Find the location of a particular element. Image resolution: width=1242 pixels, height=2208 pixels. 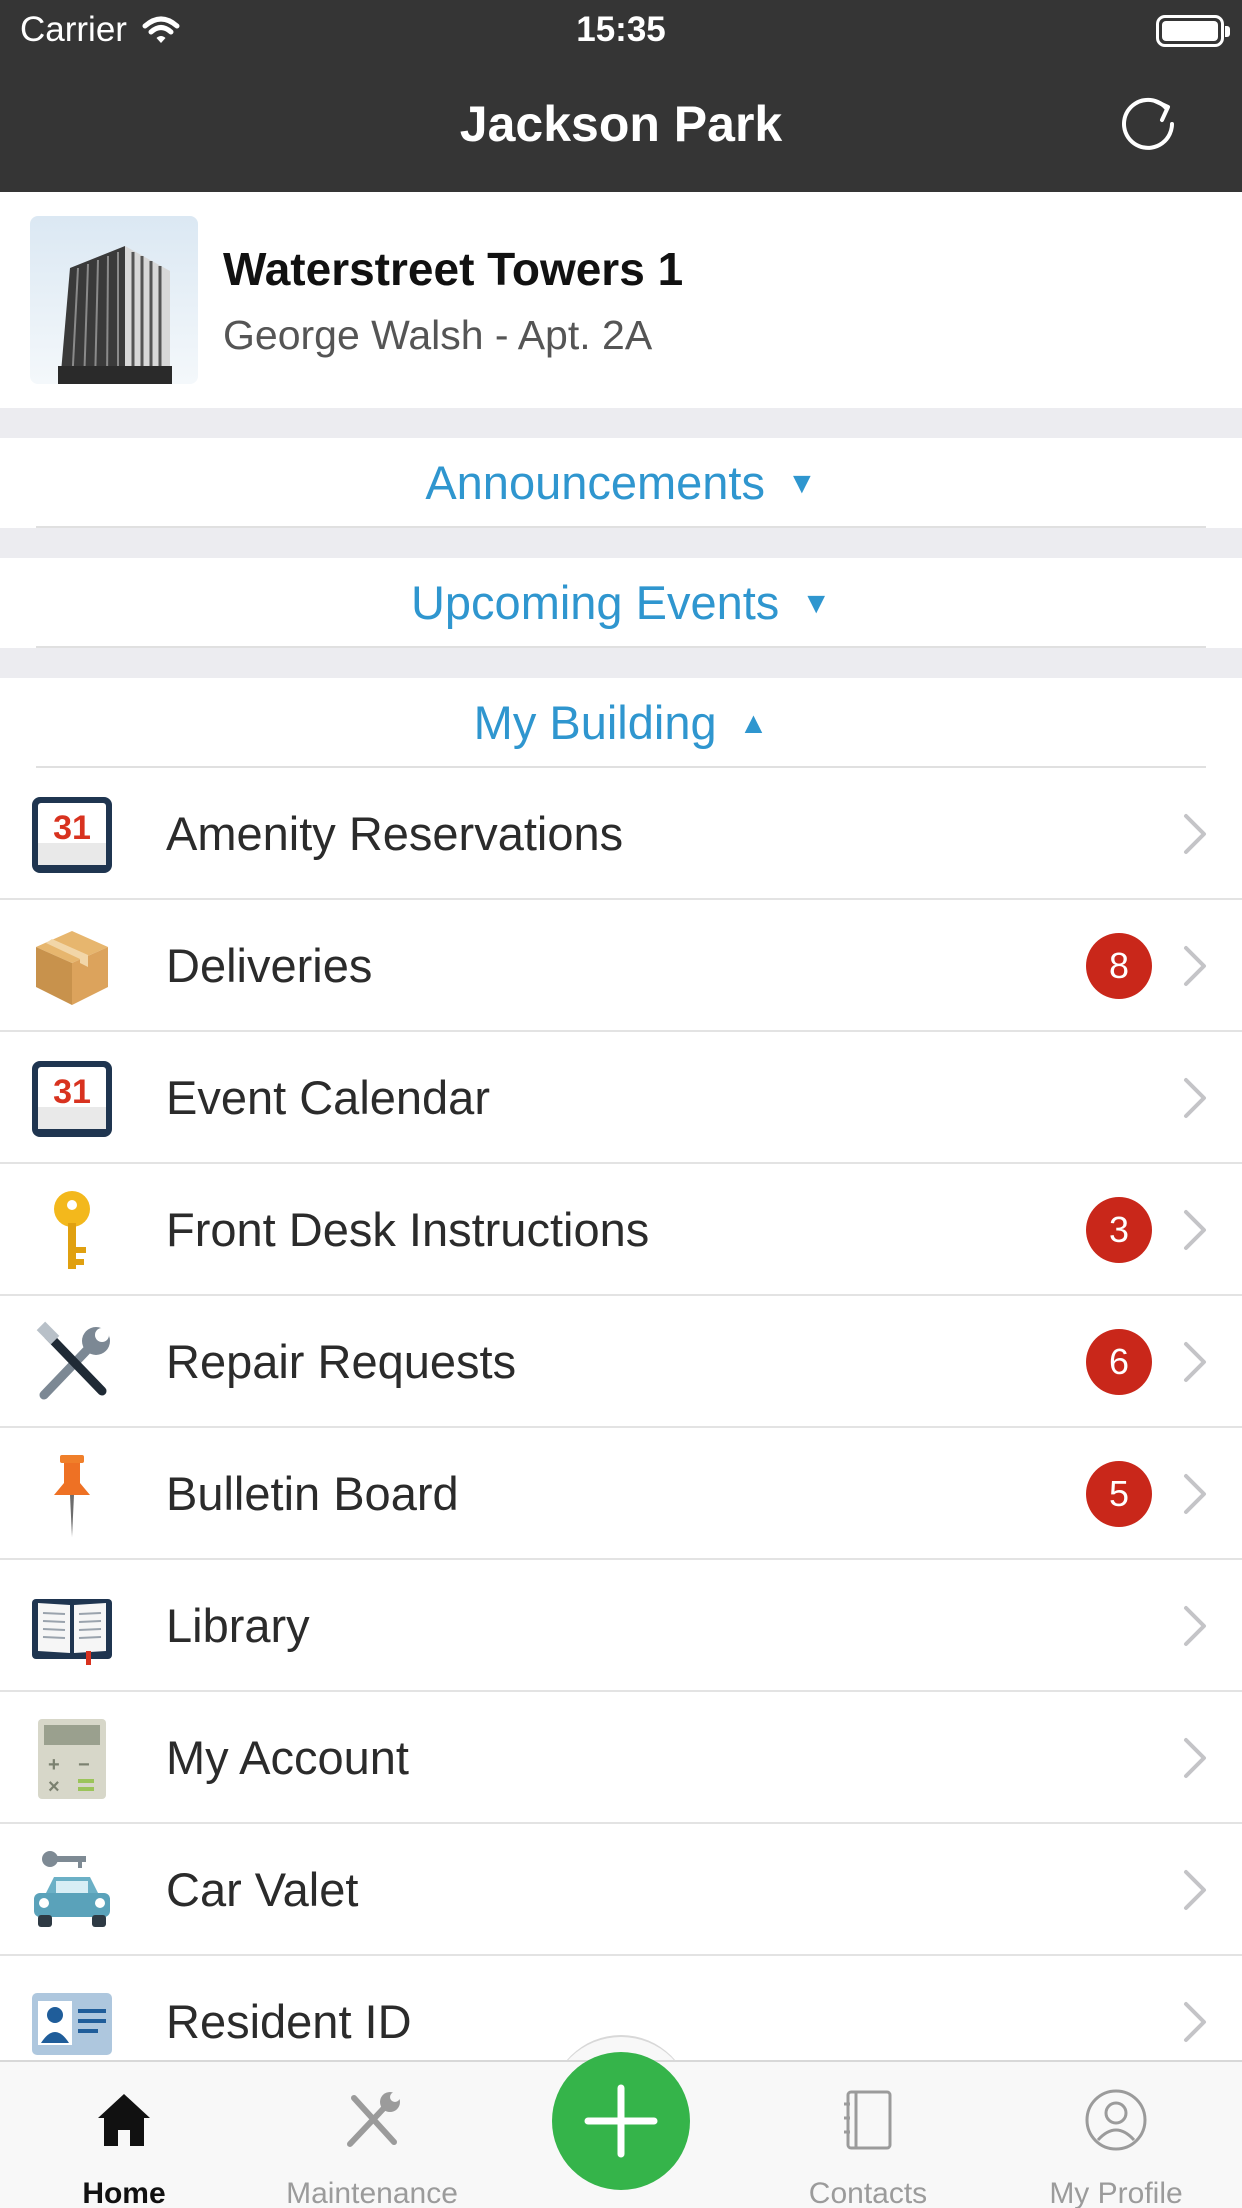

list-item-library: Library is located at coordinates (621, 1626).